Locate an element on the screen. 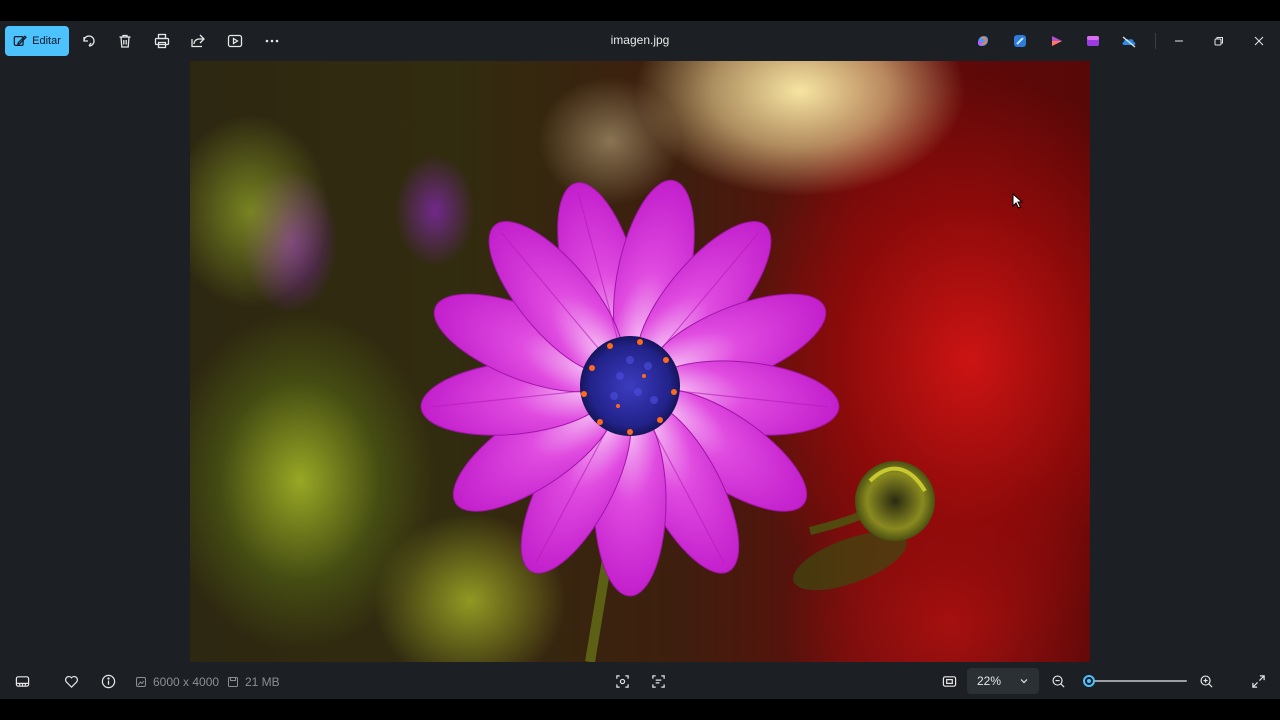  favorite-button is located at coordinates (71, 681).